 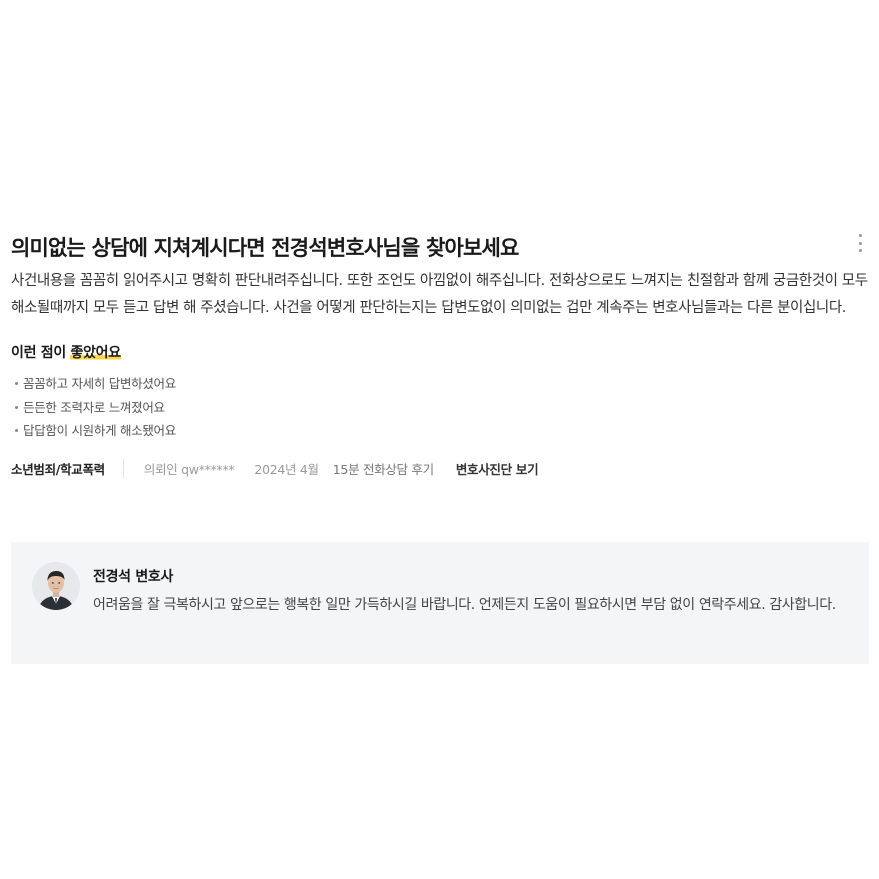 I want to click on good-point-item: 꼼꼼하고 자세히 답변하셨어요, so click(x=440, y=384).